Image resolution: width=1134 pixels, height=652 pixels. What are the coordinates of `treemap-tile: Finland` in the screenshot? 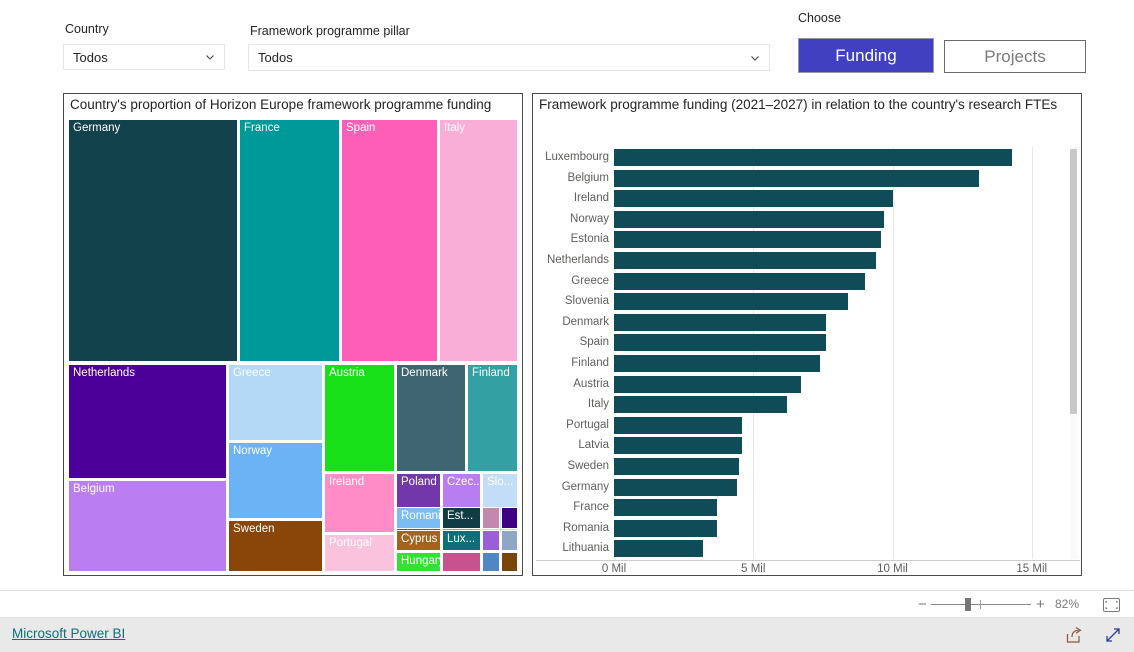 It's located at (492, 418).